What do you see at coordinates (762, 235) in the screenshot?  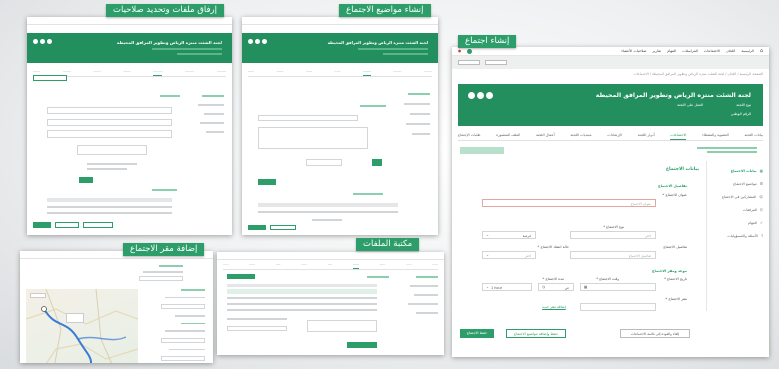 I see `question-icon: ?` at bounding box center [762, 235].